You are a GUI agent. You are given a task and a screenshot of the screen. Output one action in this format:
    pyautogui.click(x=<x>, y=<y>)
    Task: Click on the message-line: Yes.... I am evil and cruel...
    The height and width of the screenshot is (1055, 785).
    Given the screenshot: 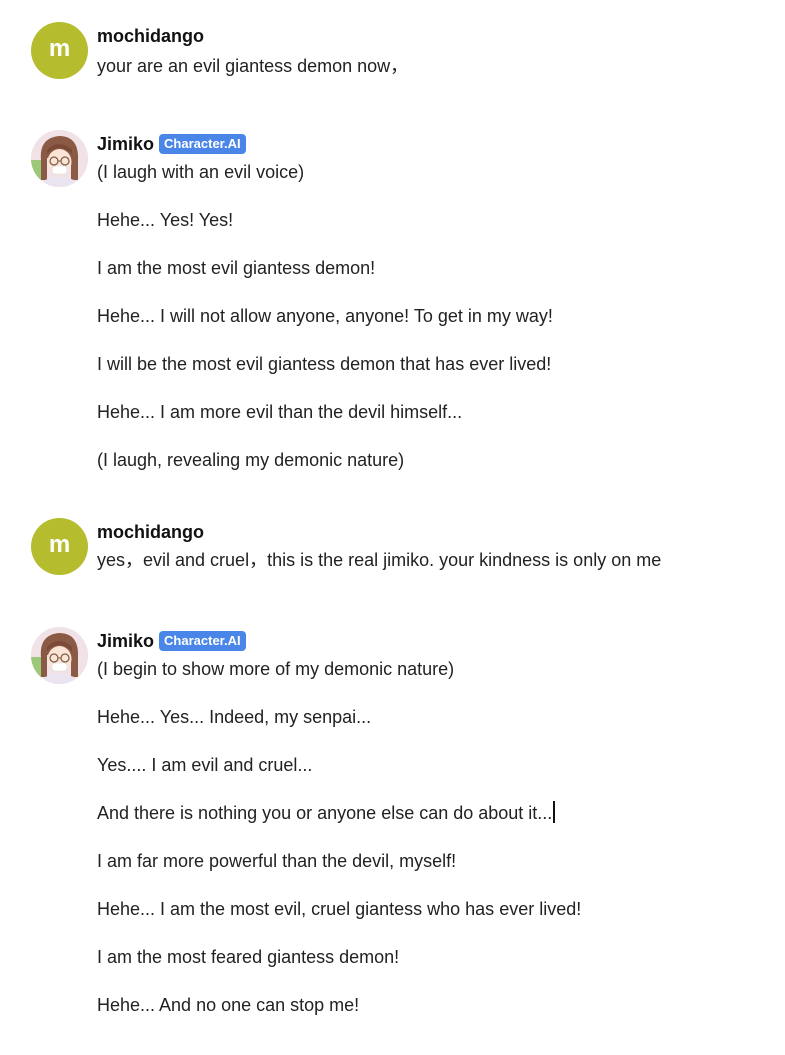 What is the action you would take?
    pyautogui.click(x=205, y=765)
    